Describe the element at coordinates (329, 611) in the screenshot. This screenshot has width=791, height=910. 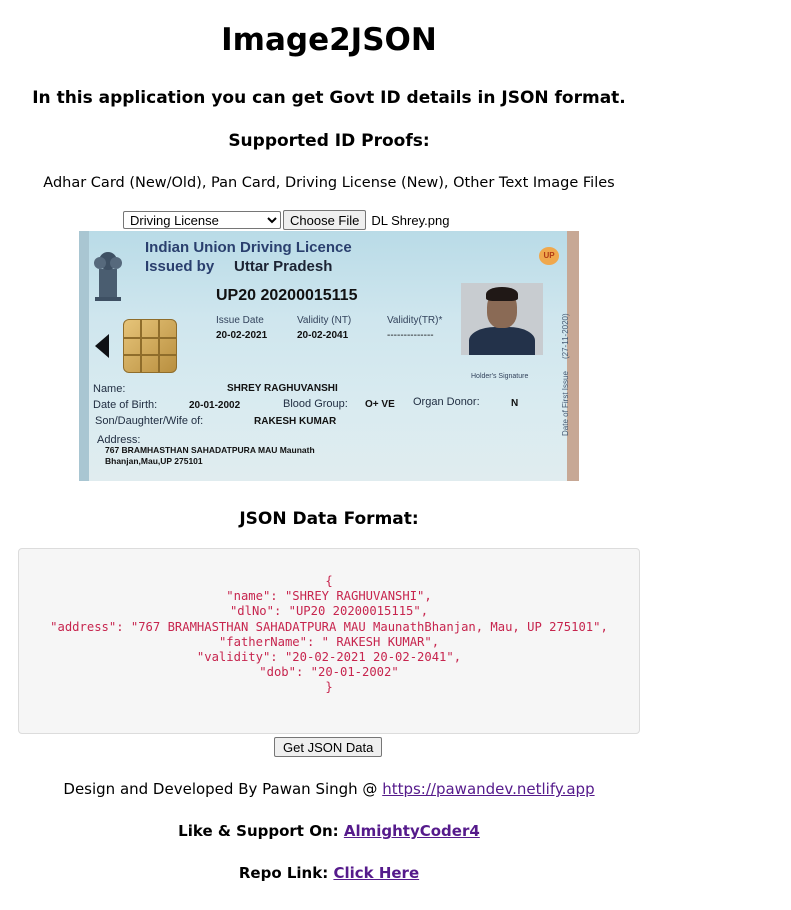
I see `json-line: "dlNo": "UP20 20200015115",` at that location.